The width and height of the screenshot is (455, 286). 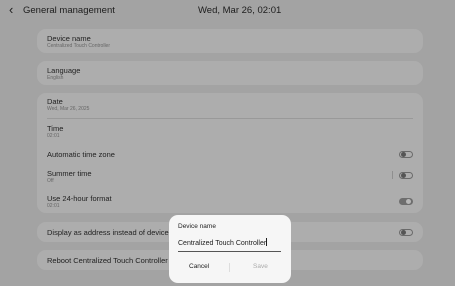 What do you see at coordinates (50, 181) in the screenshot?
I see `summer-time-value: Off` at bounding box center [50, 181].